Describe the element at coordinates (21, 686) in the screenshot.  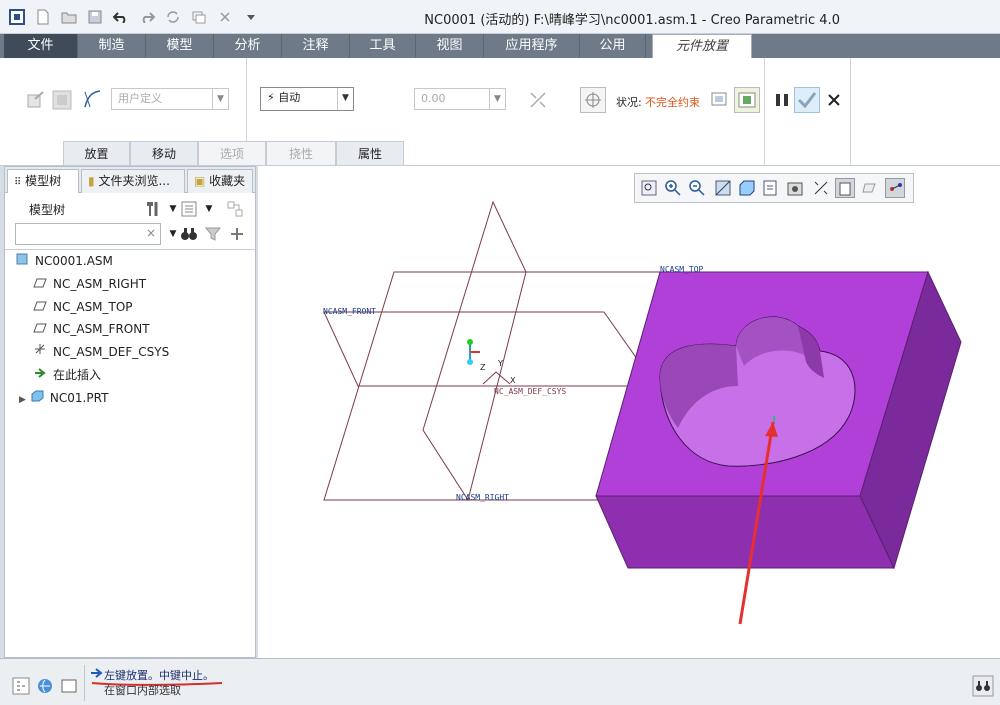
I see `tree-toggle-icon` at that location.